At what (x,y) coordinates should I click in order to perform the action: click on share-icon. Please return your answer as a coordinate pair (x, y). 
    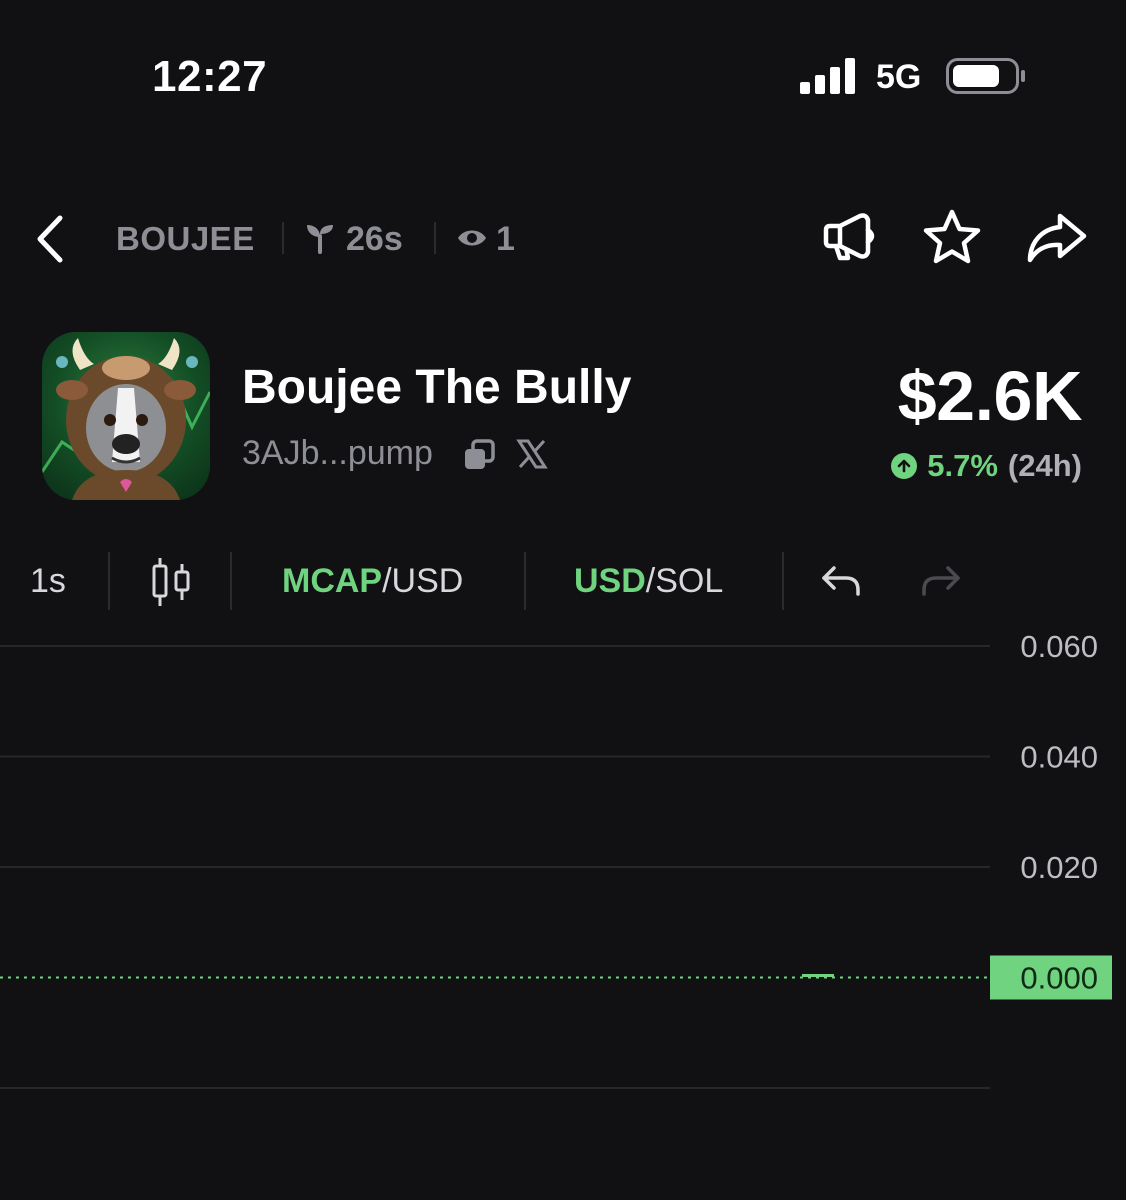
    Looking at the image, I should click on (1056, 238).